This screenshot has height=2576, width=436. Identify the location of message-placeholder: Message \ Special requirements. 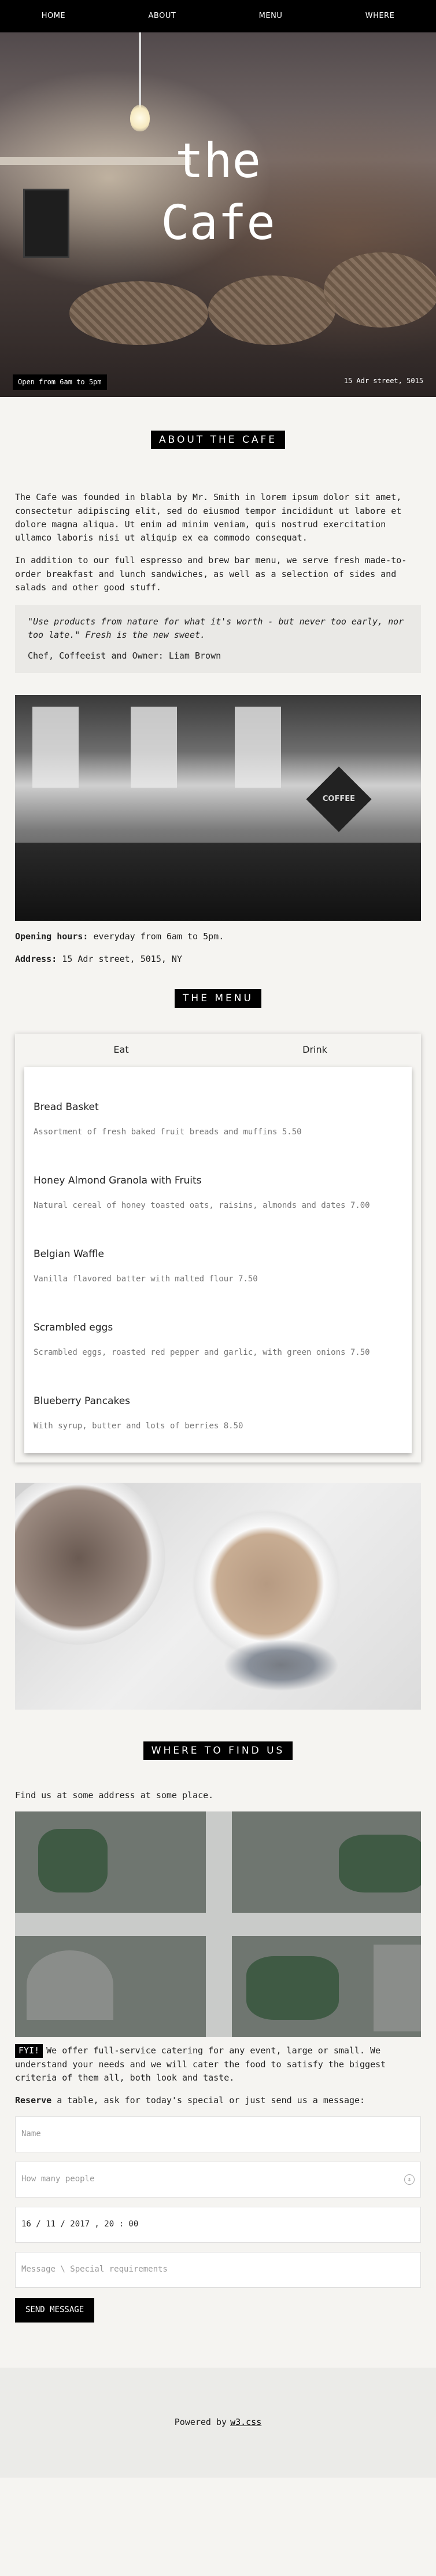
(94, 2269).